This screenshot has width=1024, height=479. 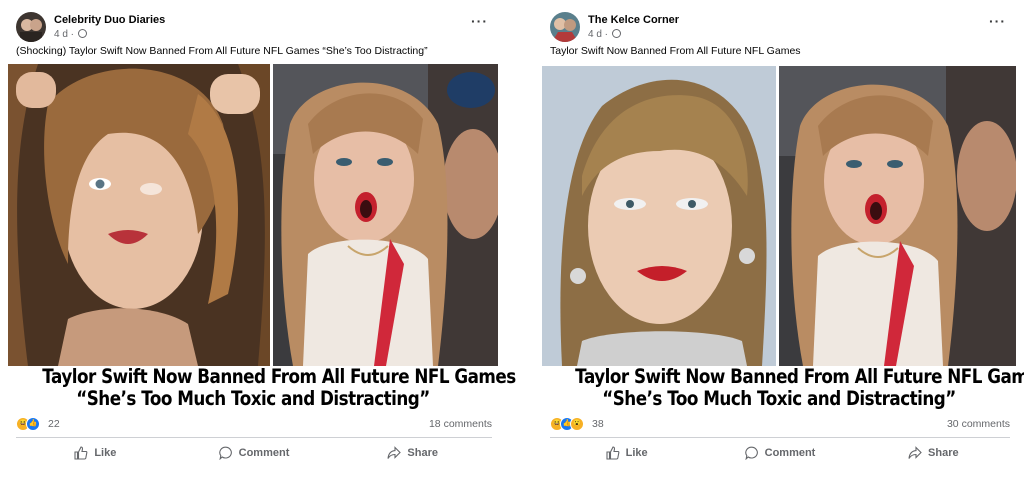 I want to click on reaction-count: 22, so click(x=54, y=424).